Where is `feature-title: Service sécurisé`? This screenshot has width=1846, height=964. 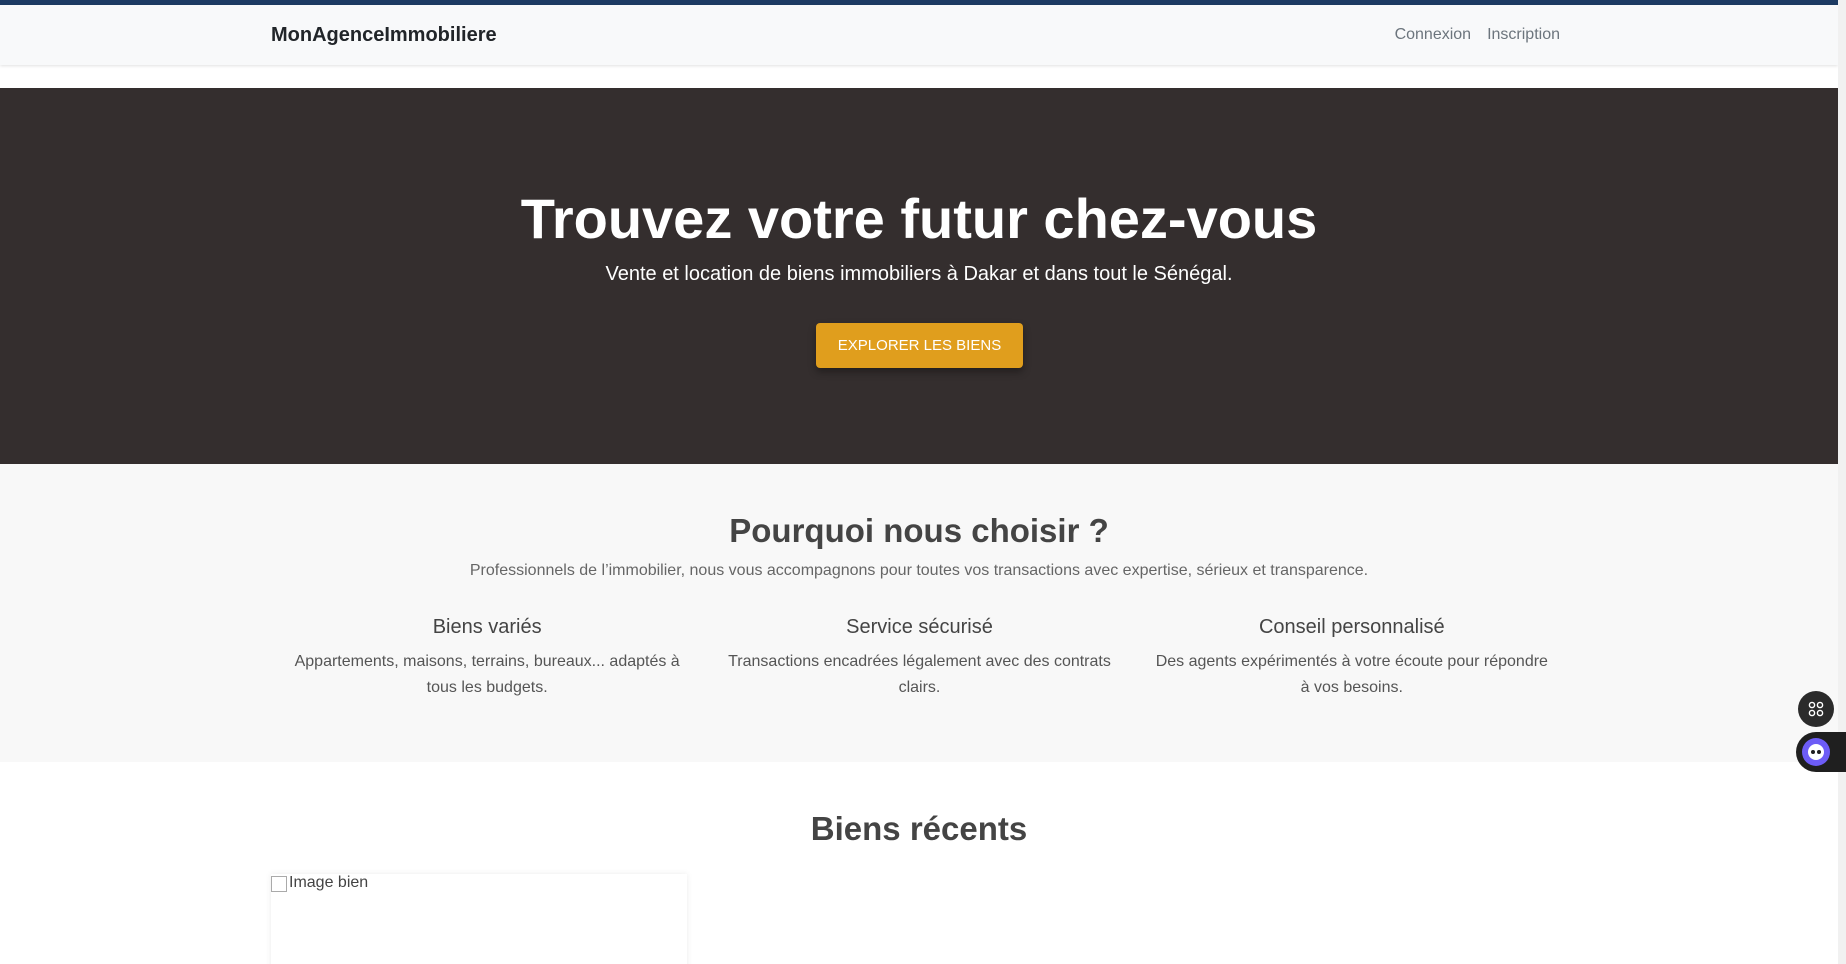 feature-title: Service sécurisé is located at coordinates (919, 627).